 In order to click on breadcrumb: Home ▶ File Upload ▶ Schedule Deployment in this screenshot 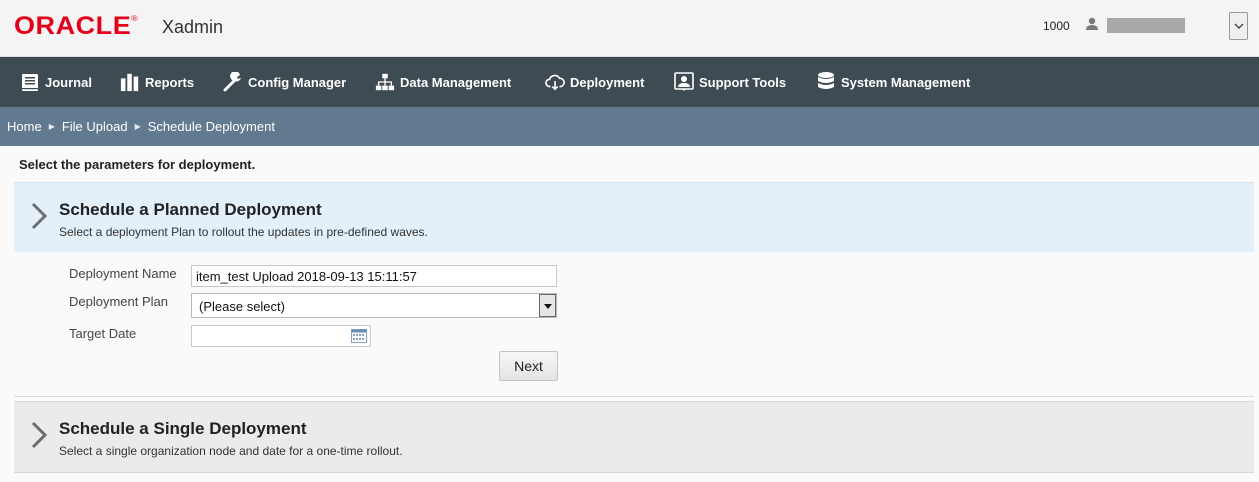, I will do `click(629, 126)`.